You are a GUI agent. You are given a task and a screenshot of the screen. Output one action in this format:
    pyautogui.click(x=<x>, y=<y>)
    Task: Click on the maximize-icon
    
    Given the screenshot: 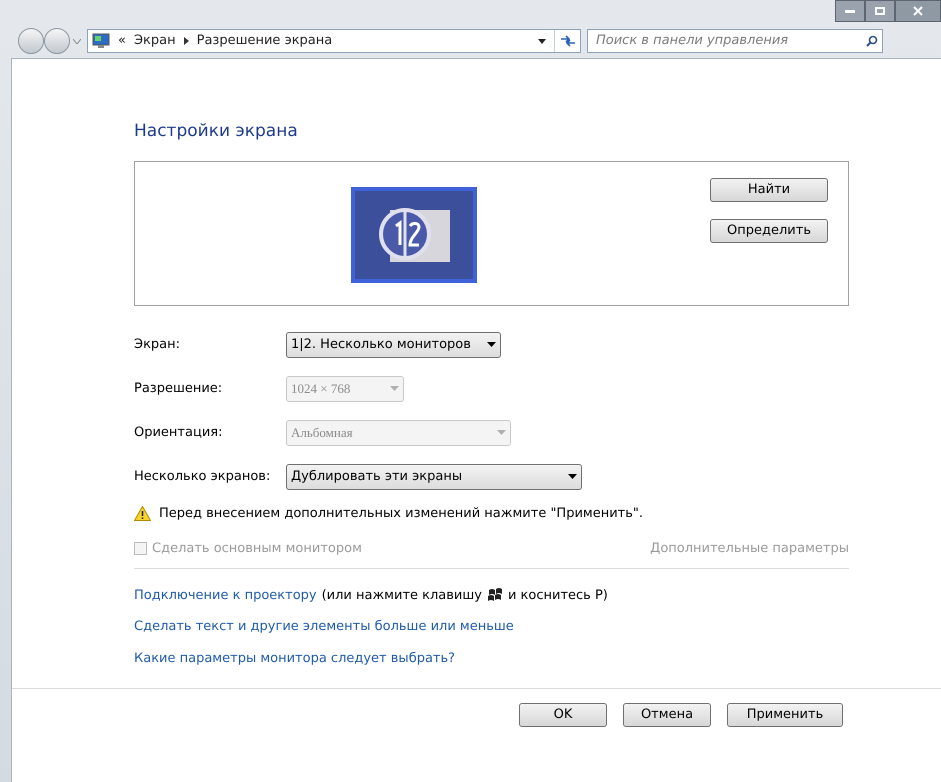 What is the action you would take?
    pyautogui.click(x=880, y=11)
    